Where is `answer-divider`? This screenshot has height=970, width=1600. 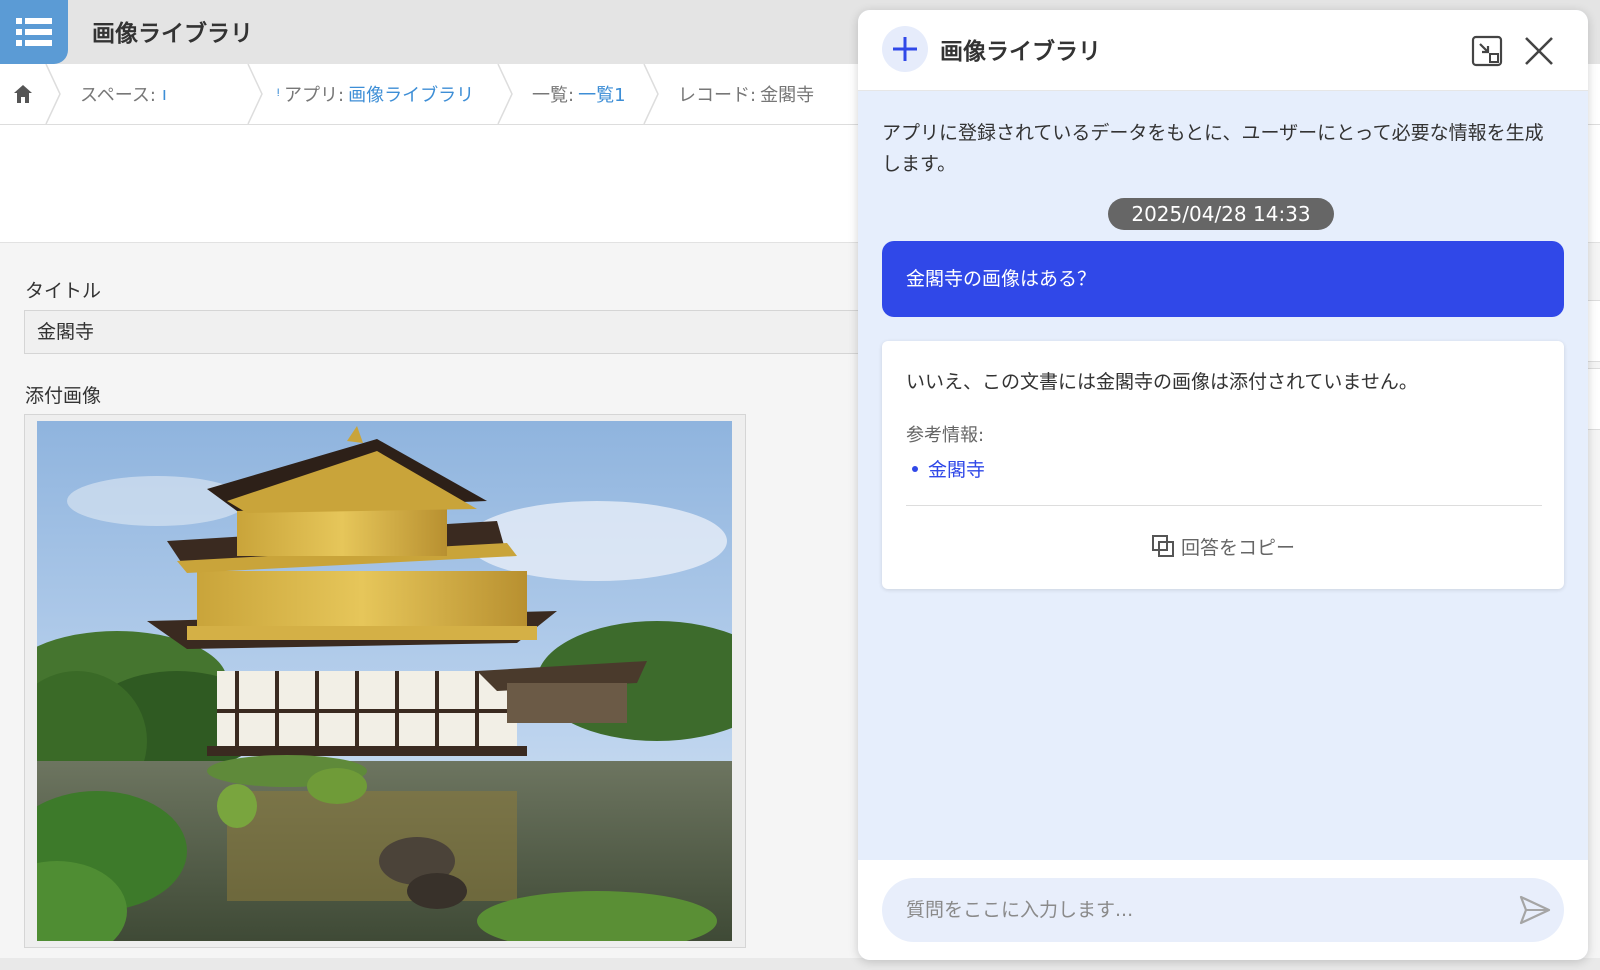
answer-divider is located at coordinates (1224, 505).